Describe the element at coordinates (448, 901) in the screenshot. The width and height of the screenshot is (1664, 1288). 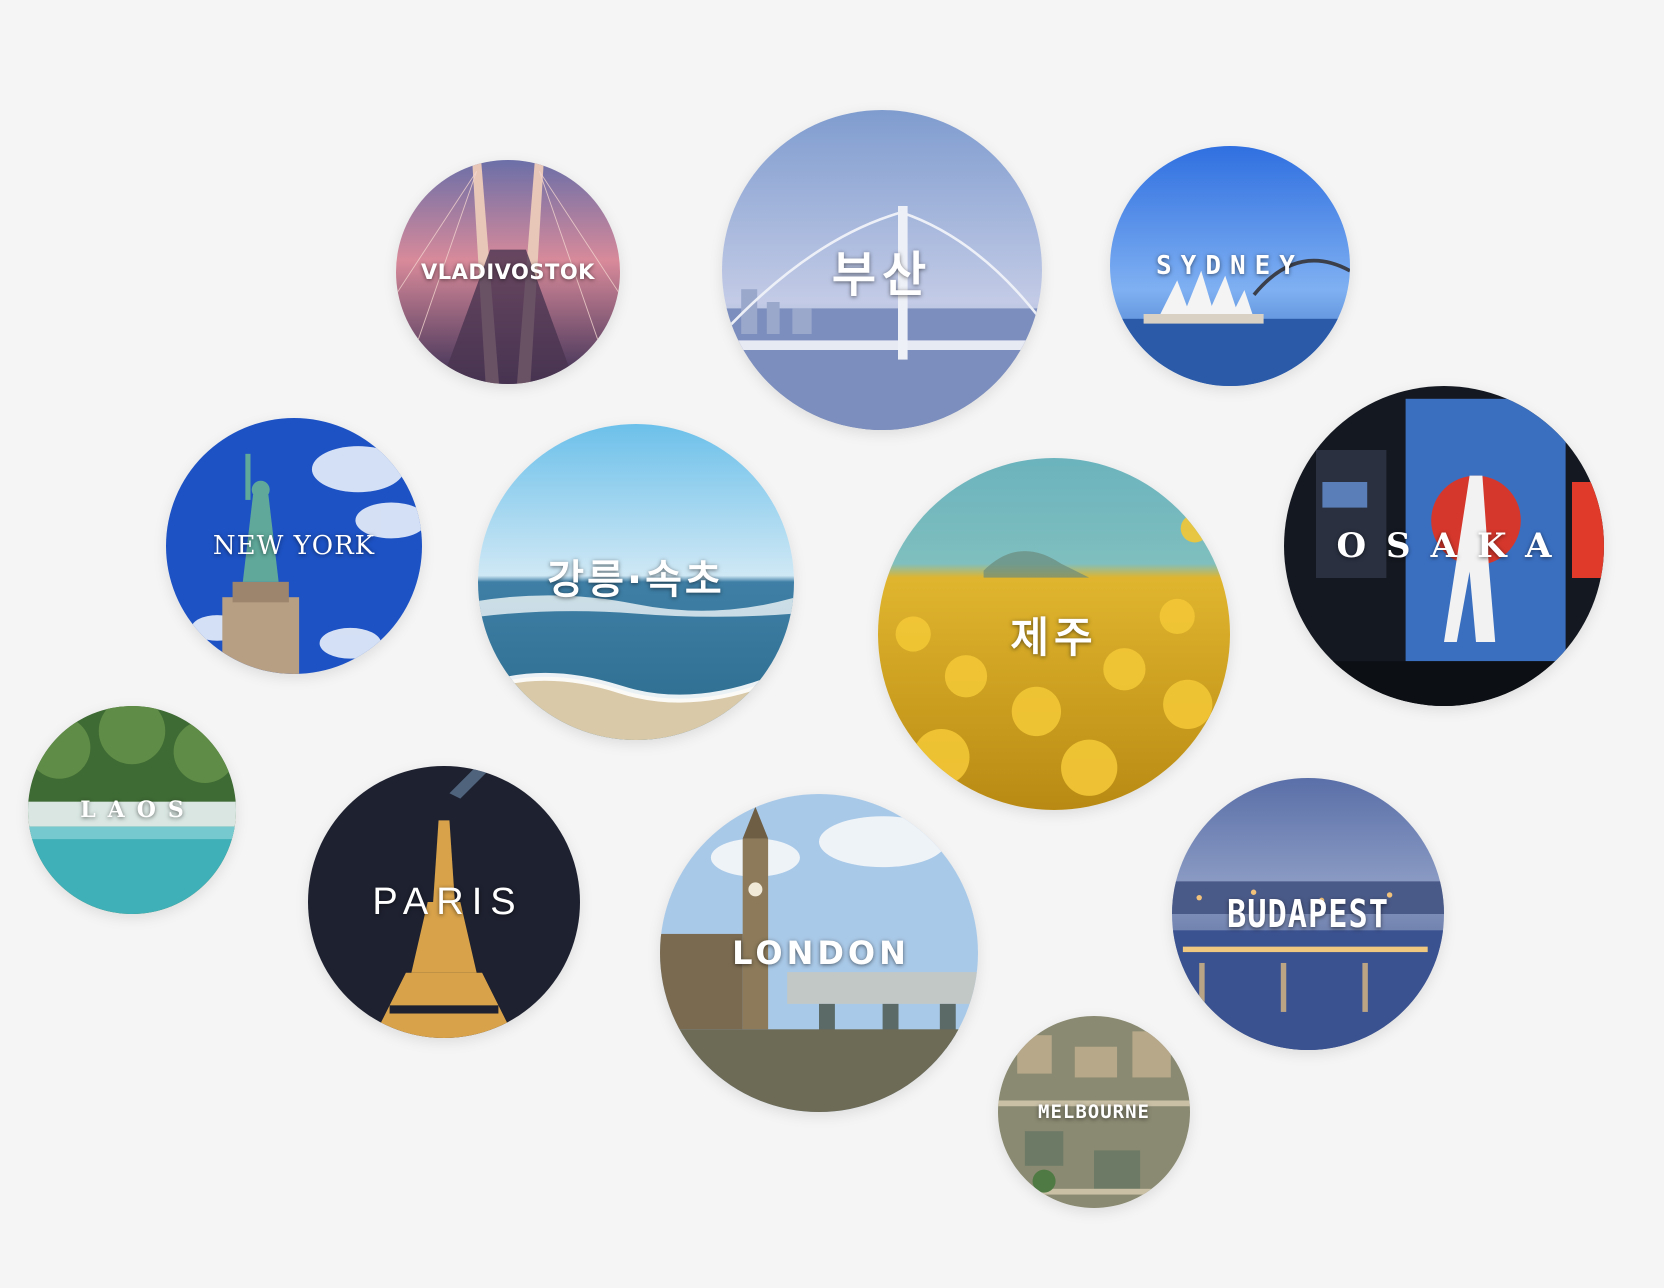
I see `destination-label: PARIS` at that location.